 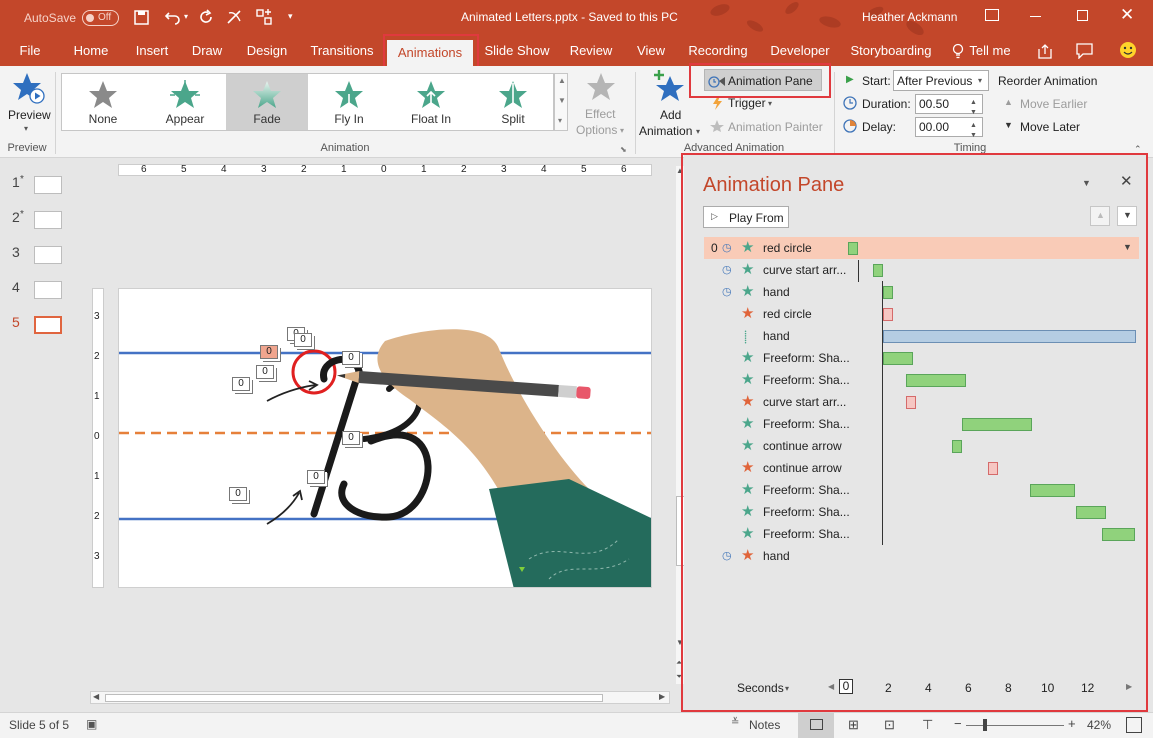 What do you see at coordinates (990, 51) in the screenshot?
I see `tell-me-search: Tell me` at bounding box center [990, 51].